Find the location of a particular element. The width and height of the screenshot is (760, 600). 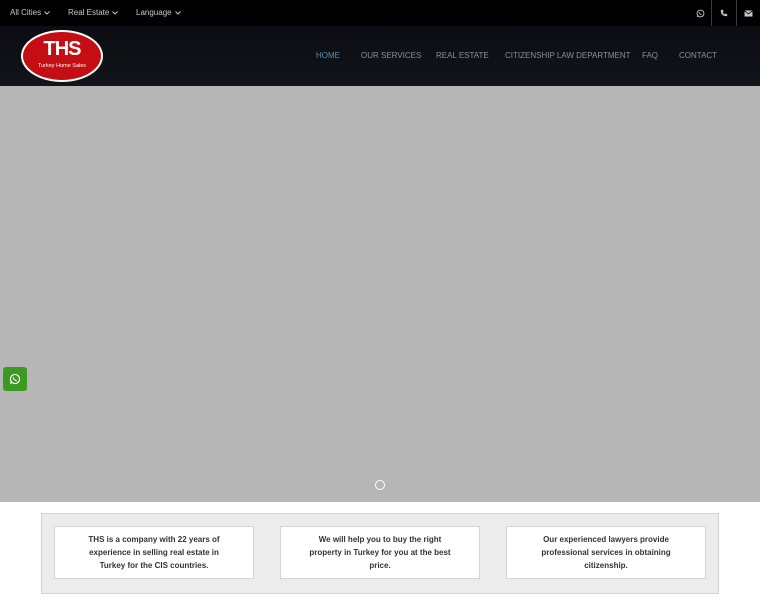

language-dropdown-label: Language is located at coordinates (154, 12).